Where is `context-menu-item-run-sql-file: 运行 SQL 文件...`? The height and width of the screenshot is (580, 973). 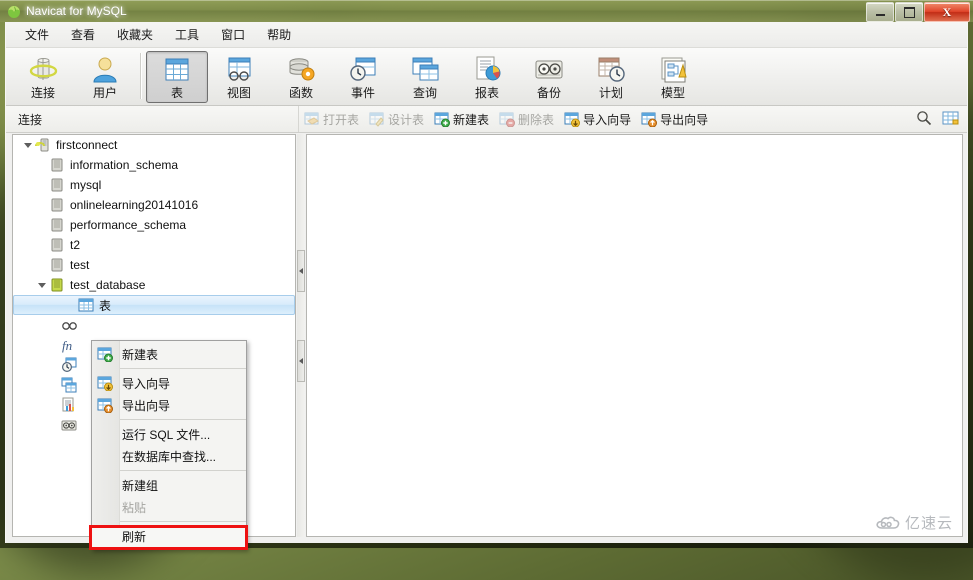
context-menu-item-run-sql-file: 运行 SQL 文件... is located at coordinates (169, 434).